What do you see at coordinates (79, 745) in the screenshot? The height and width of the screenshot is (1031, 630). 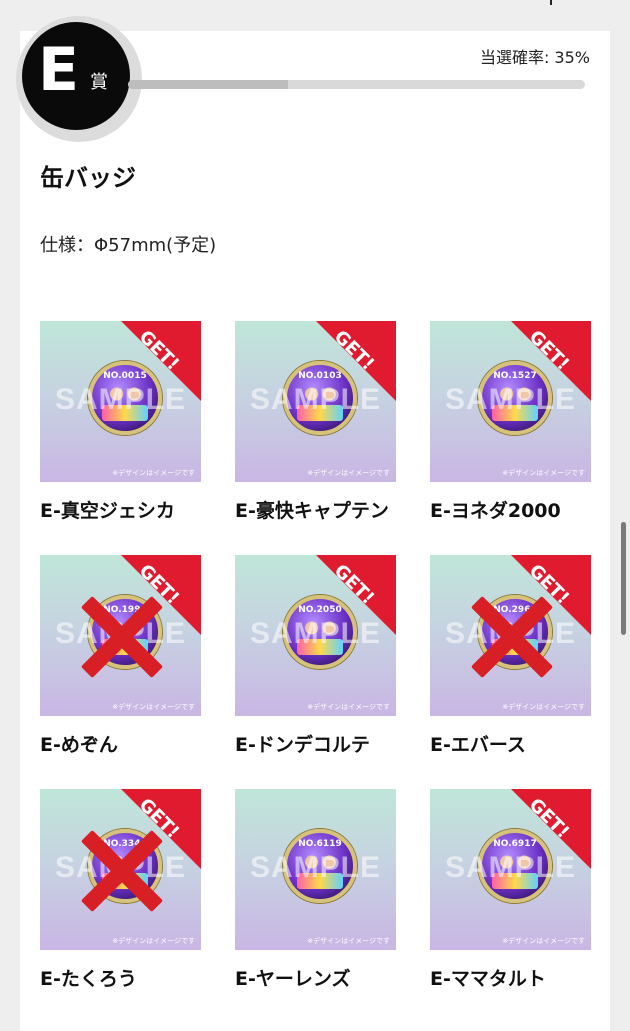 I see `badge-name: E-めぞん` at bounding box center [79, 745].